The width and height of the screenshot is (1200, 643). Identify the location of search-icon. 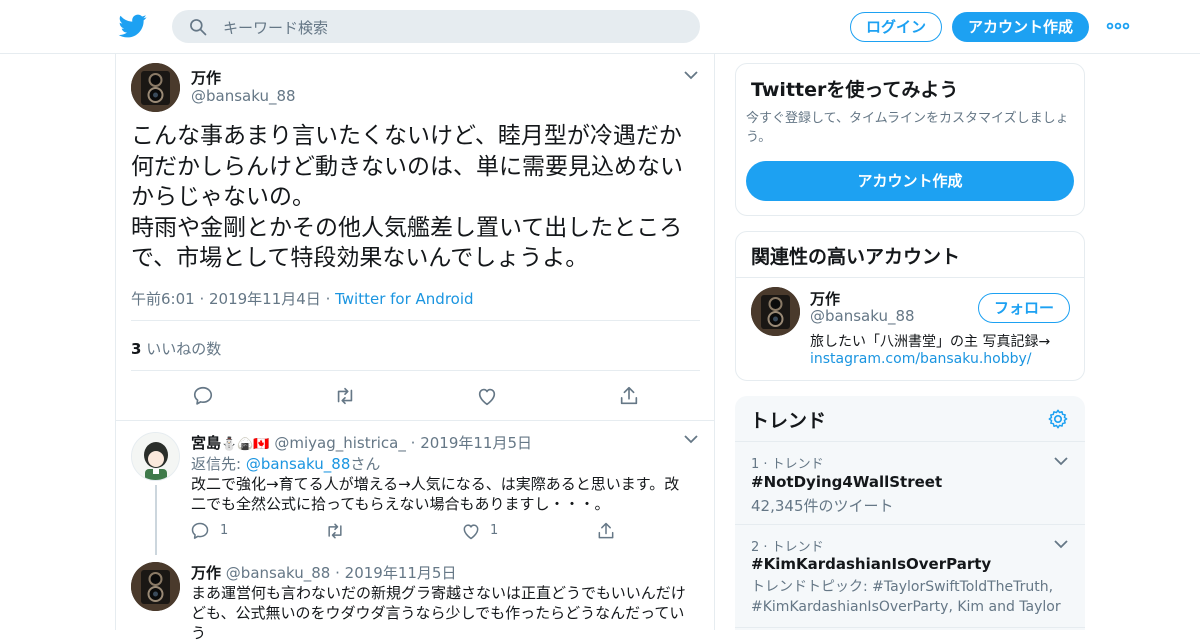
(198, 27).